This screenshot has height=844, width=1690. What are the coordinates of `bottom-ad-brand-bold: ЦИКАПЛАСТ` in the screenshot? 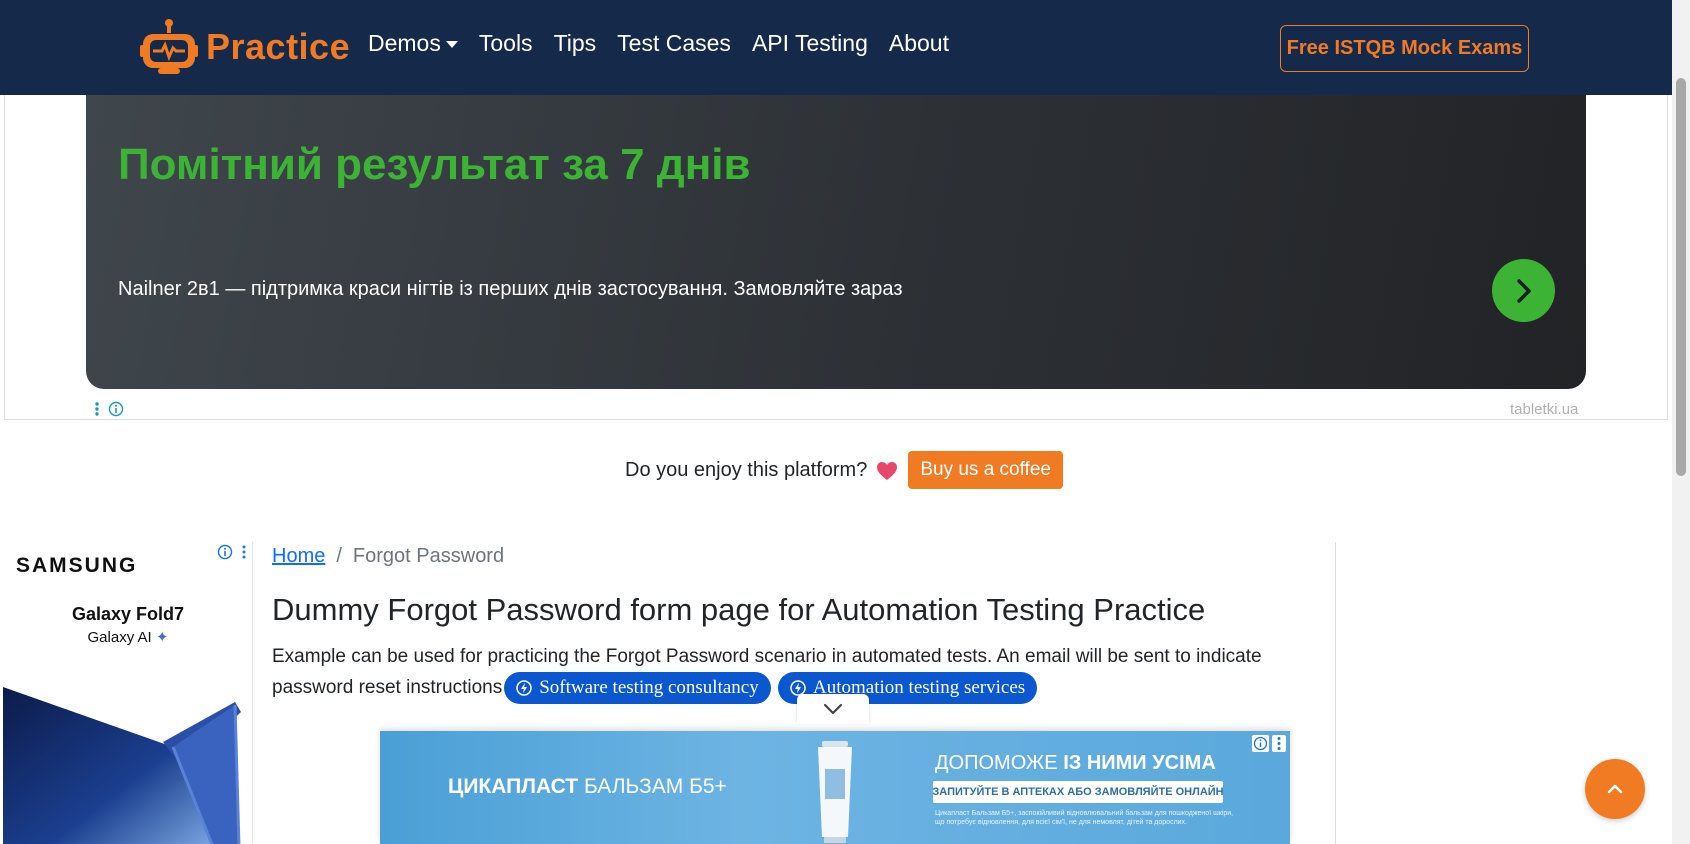 It's located at (513, 786).